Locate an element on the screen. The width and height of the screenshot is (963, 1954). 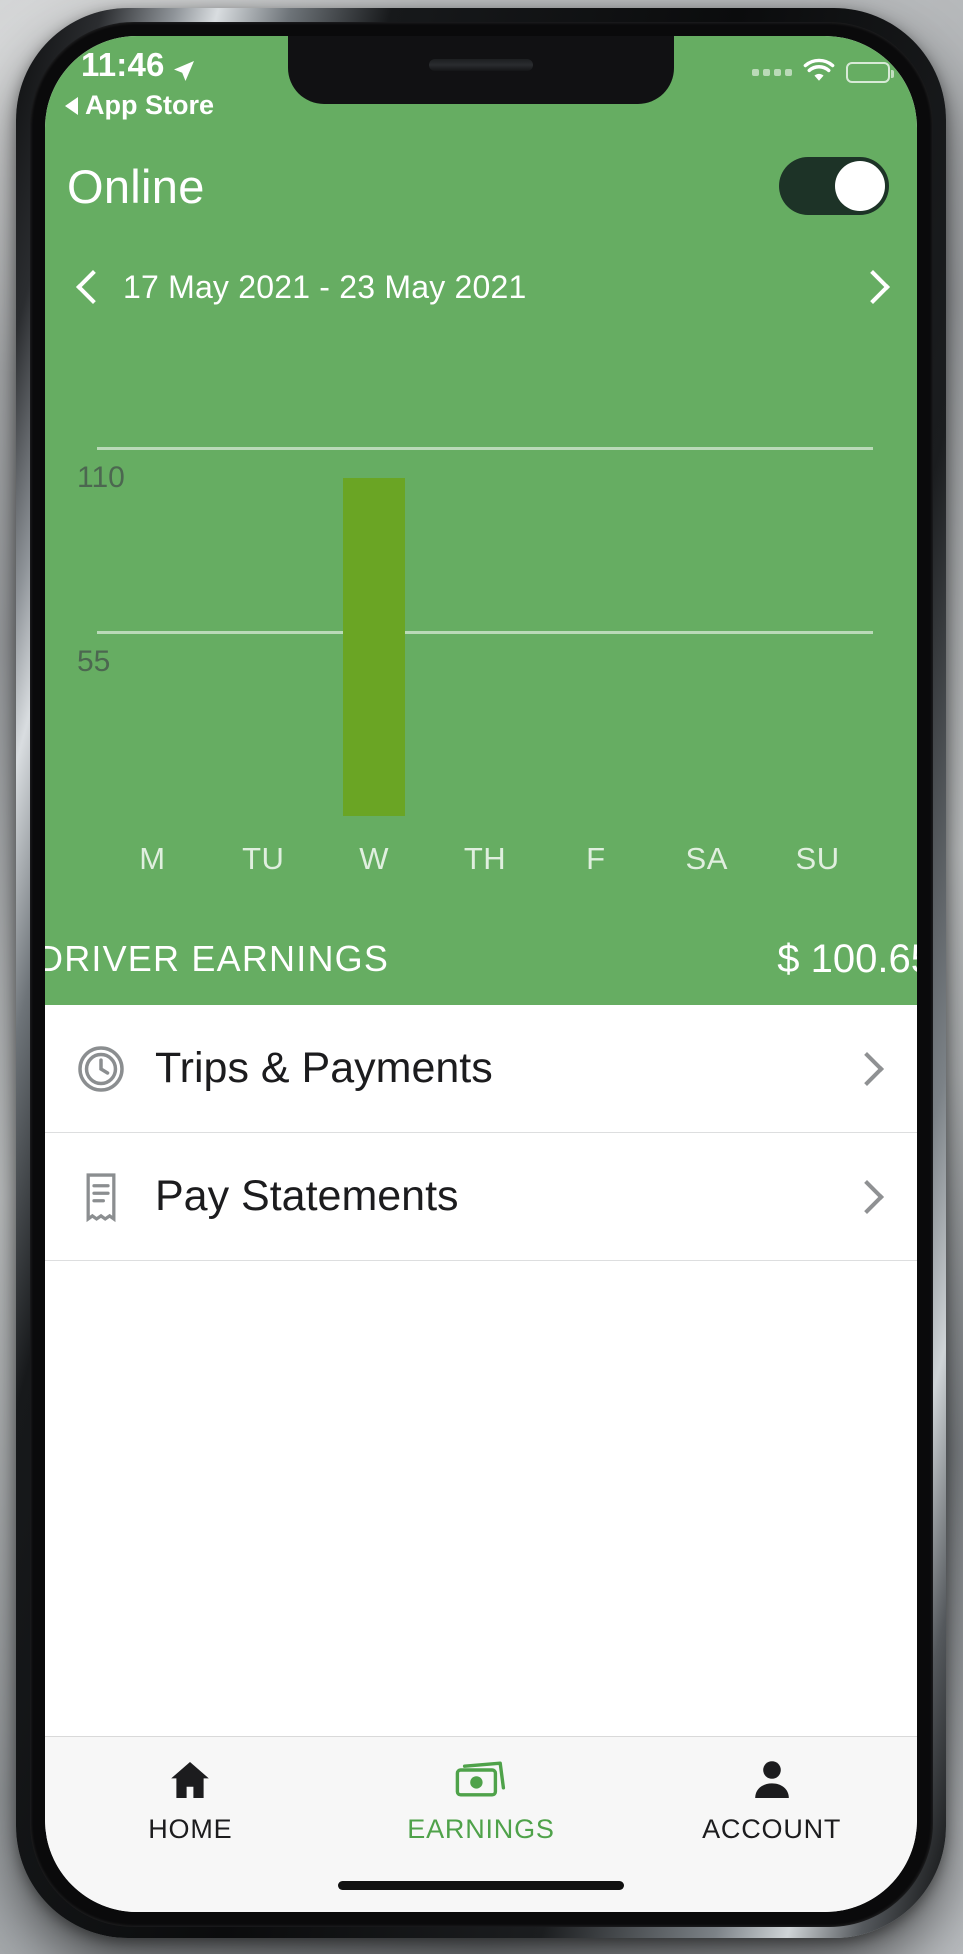
driver-earnings-value: $ 100.65 is located at coordinates (847, 958).